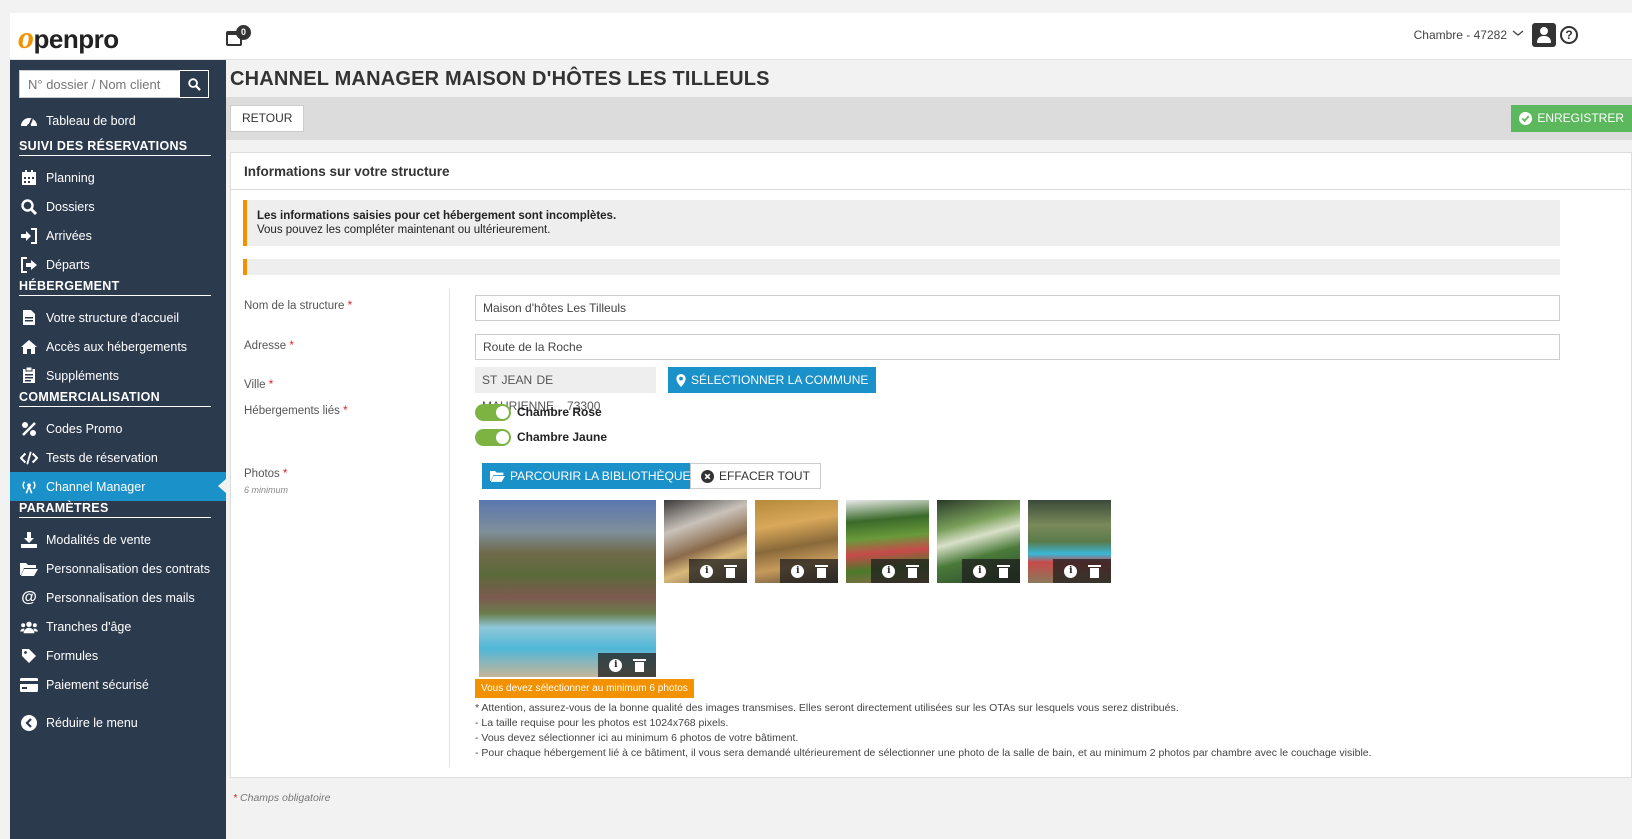 This screenshot has width=1632, height=839. What do you see at coordinates (1526, 118) in the screenshot?
I see `check-circle-icon` at bounding box center [1526, 118].